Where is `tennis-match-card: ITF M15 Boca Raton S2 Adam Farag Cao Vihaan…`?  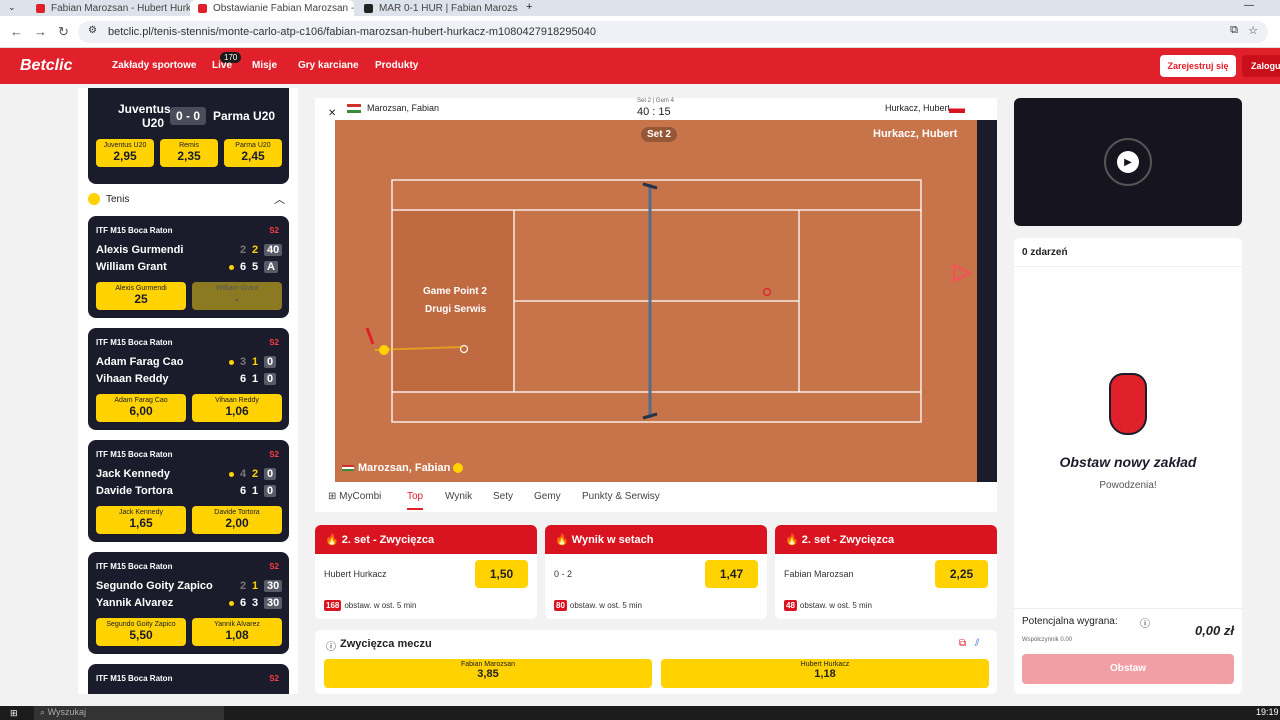 tennis-match-card: ITF M15 Boca Raton S2 Adam Farag Cao Vihaan… is located at coordinates (188, 379).